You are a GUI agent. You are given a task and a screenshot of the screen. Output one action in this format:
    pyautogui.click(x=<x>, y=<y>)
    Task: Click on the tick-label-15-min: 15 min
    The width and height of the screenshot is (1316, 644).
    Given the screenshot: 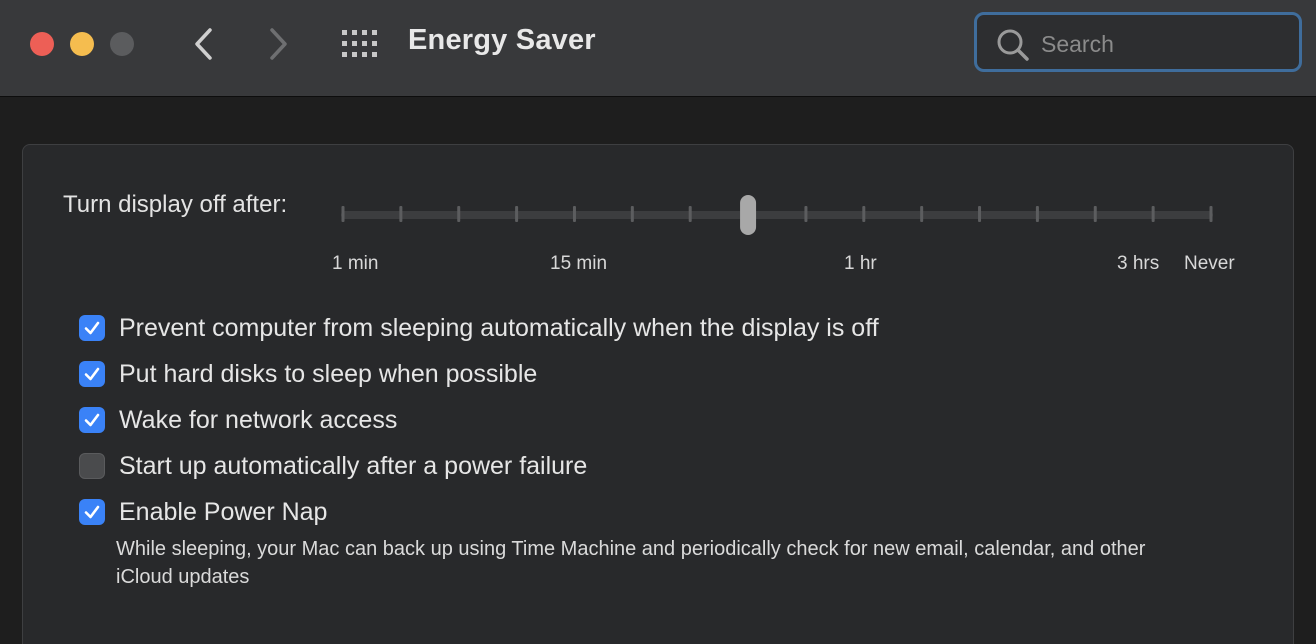 What is the action you would take?
    pyautogui.click(x=579, y=263)
    